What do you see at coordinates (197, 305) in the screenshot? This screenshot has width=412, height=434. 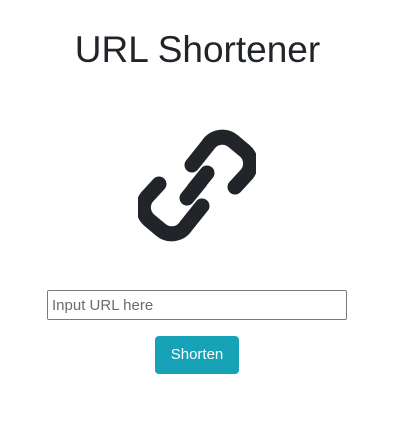 I see `url-input` at bounding box center [197, 305].